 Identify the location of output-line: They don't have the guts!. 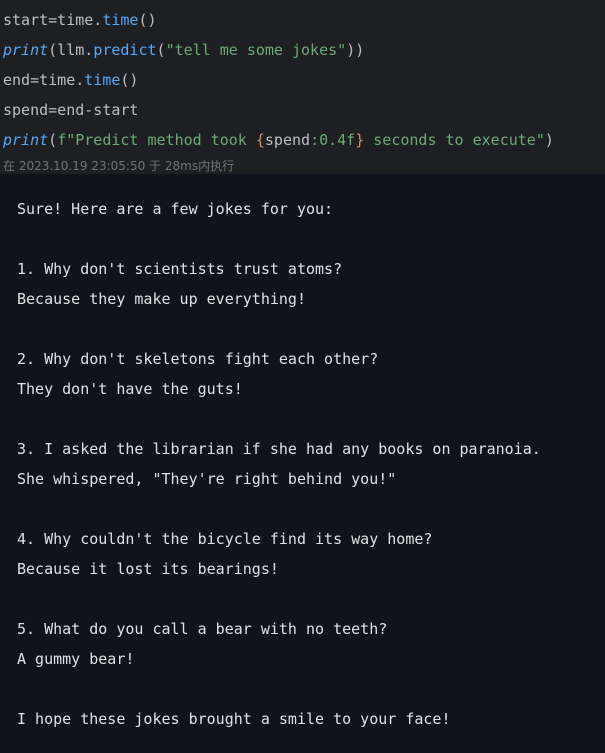
(130, 389).